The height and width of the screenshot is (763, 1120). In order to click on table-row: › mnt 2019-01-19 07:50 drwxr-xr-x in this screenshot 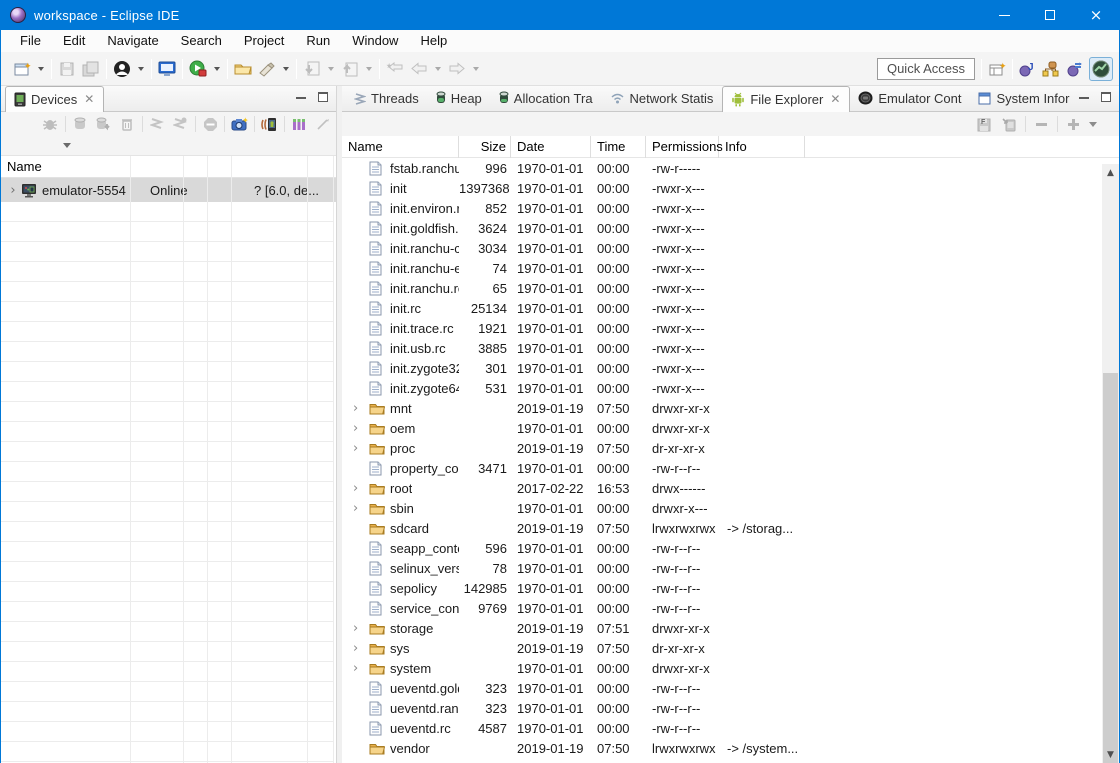, I will do `click(722, 408)`.